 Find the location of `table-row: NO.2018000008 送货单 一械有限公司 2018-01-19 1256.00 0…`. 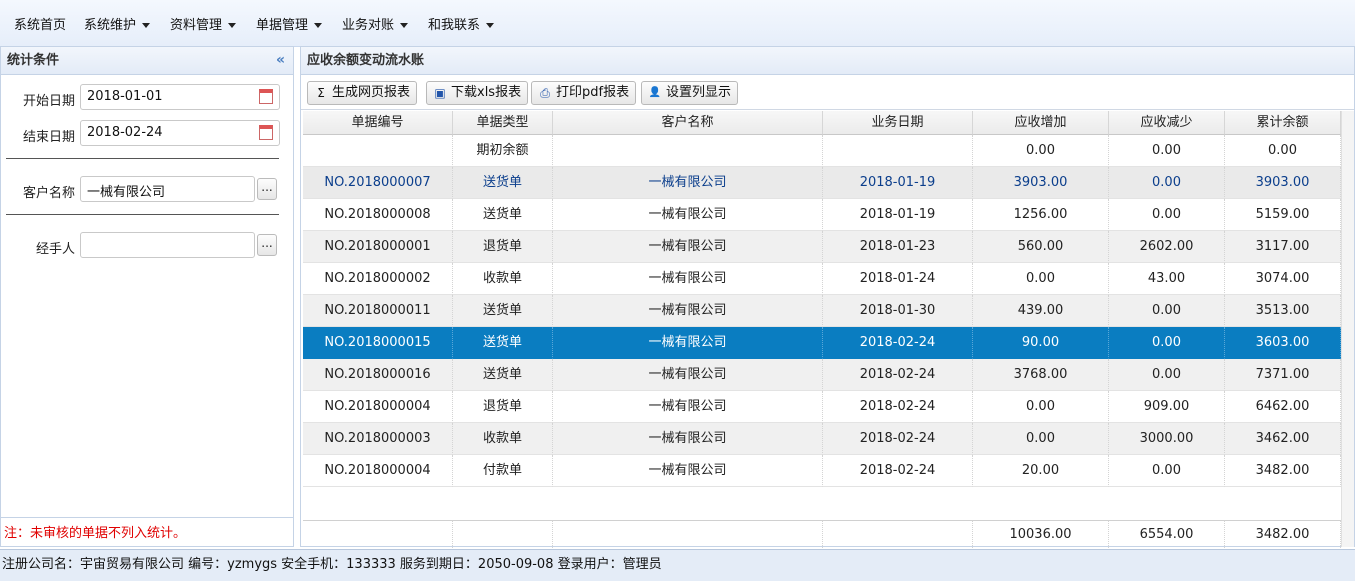

table-row: NO.2018000008 送货单 一械有限公司 2018-01-19 1256.00 0… is located at coordinates (823, 215).